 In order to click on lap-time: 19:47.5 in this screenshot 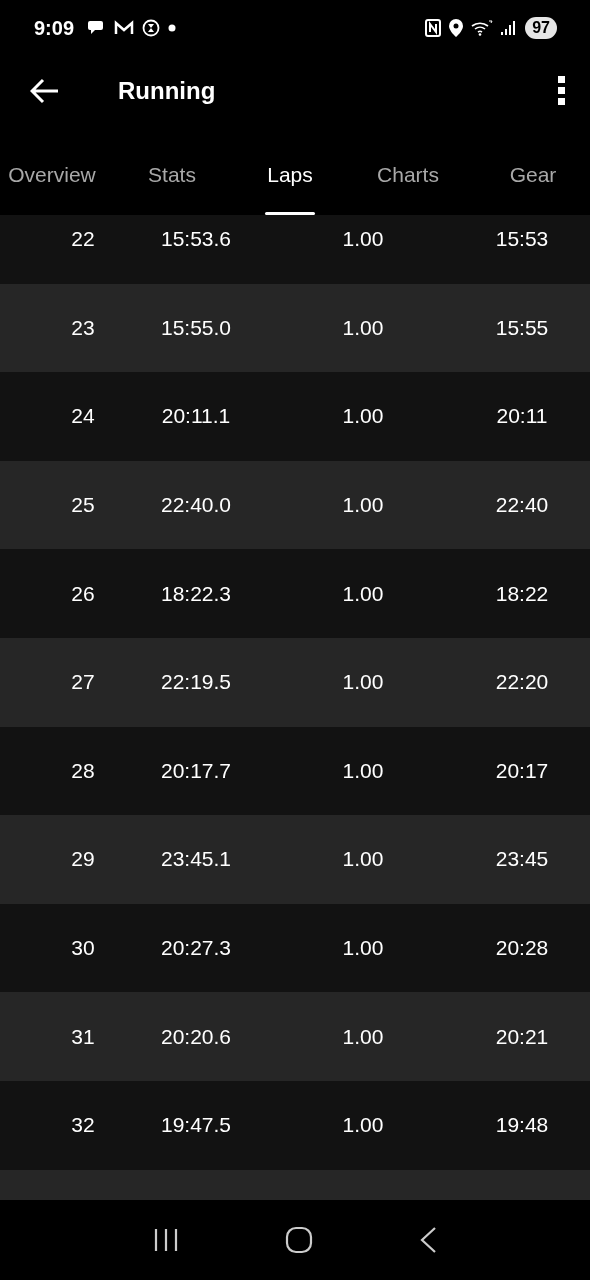, I will do `click(196, 1125)`.